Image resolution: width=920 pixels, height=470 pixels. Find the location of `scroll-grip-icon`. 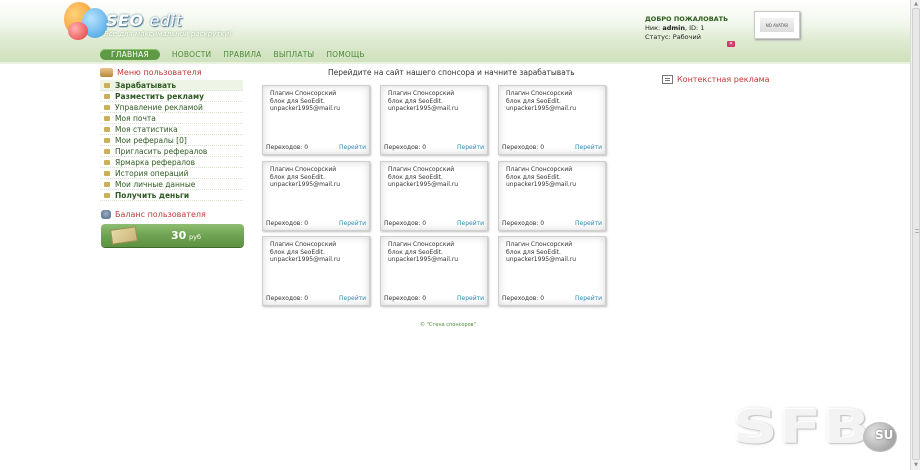

scroll-grip-icon is located at coordinates (917, 231).